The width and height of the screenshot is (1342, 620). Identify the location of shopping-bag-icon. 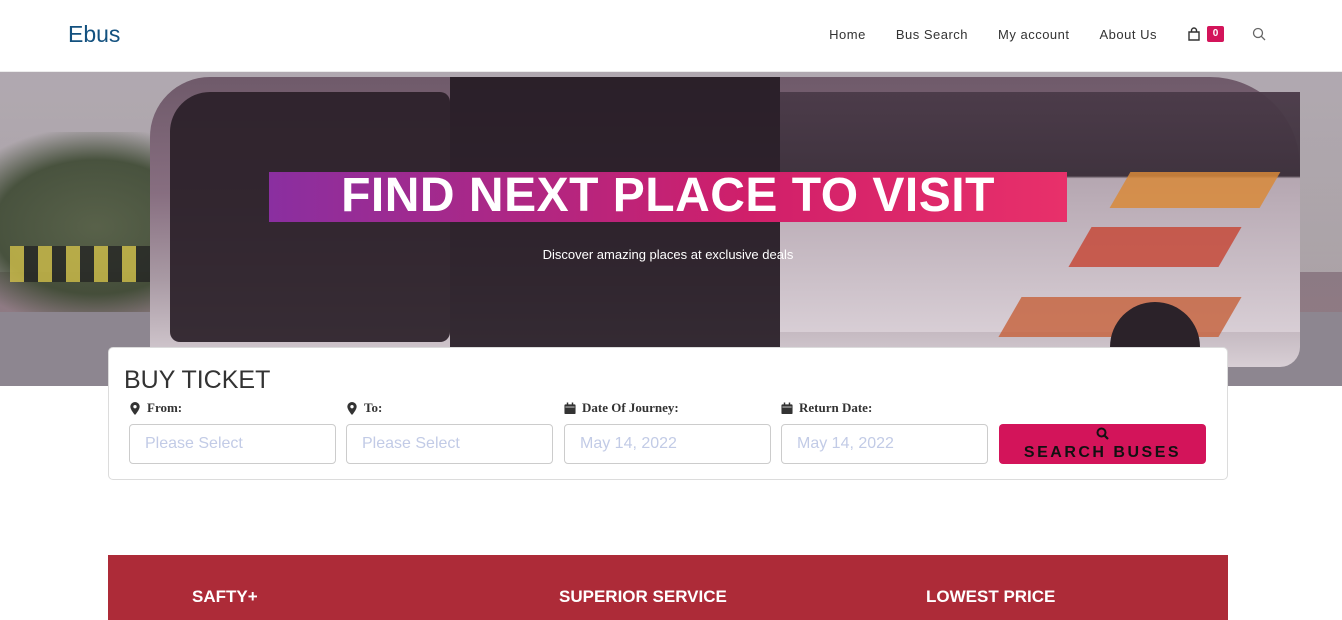
(1194, 34).